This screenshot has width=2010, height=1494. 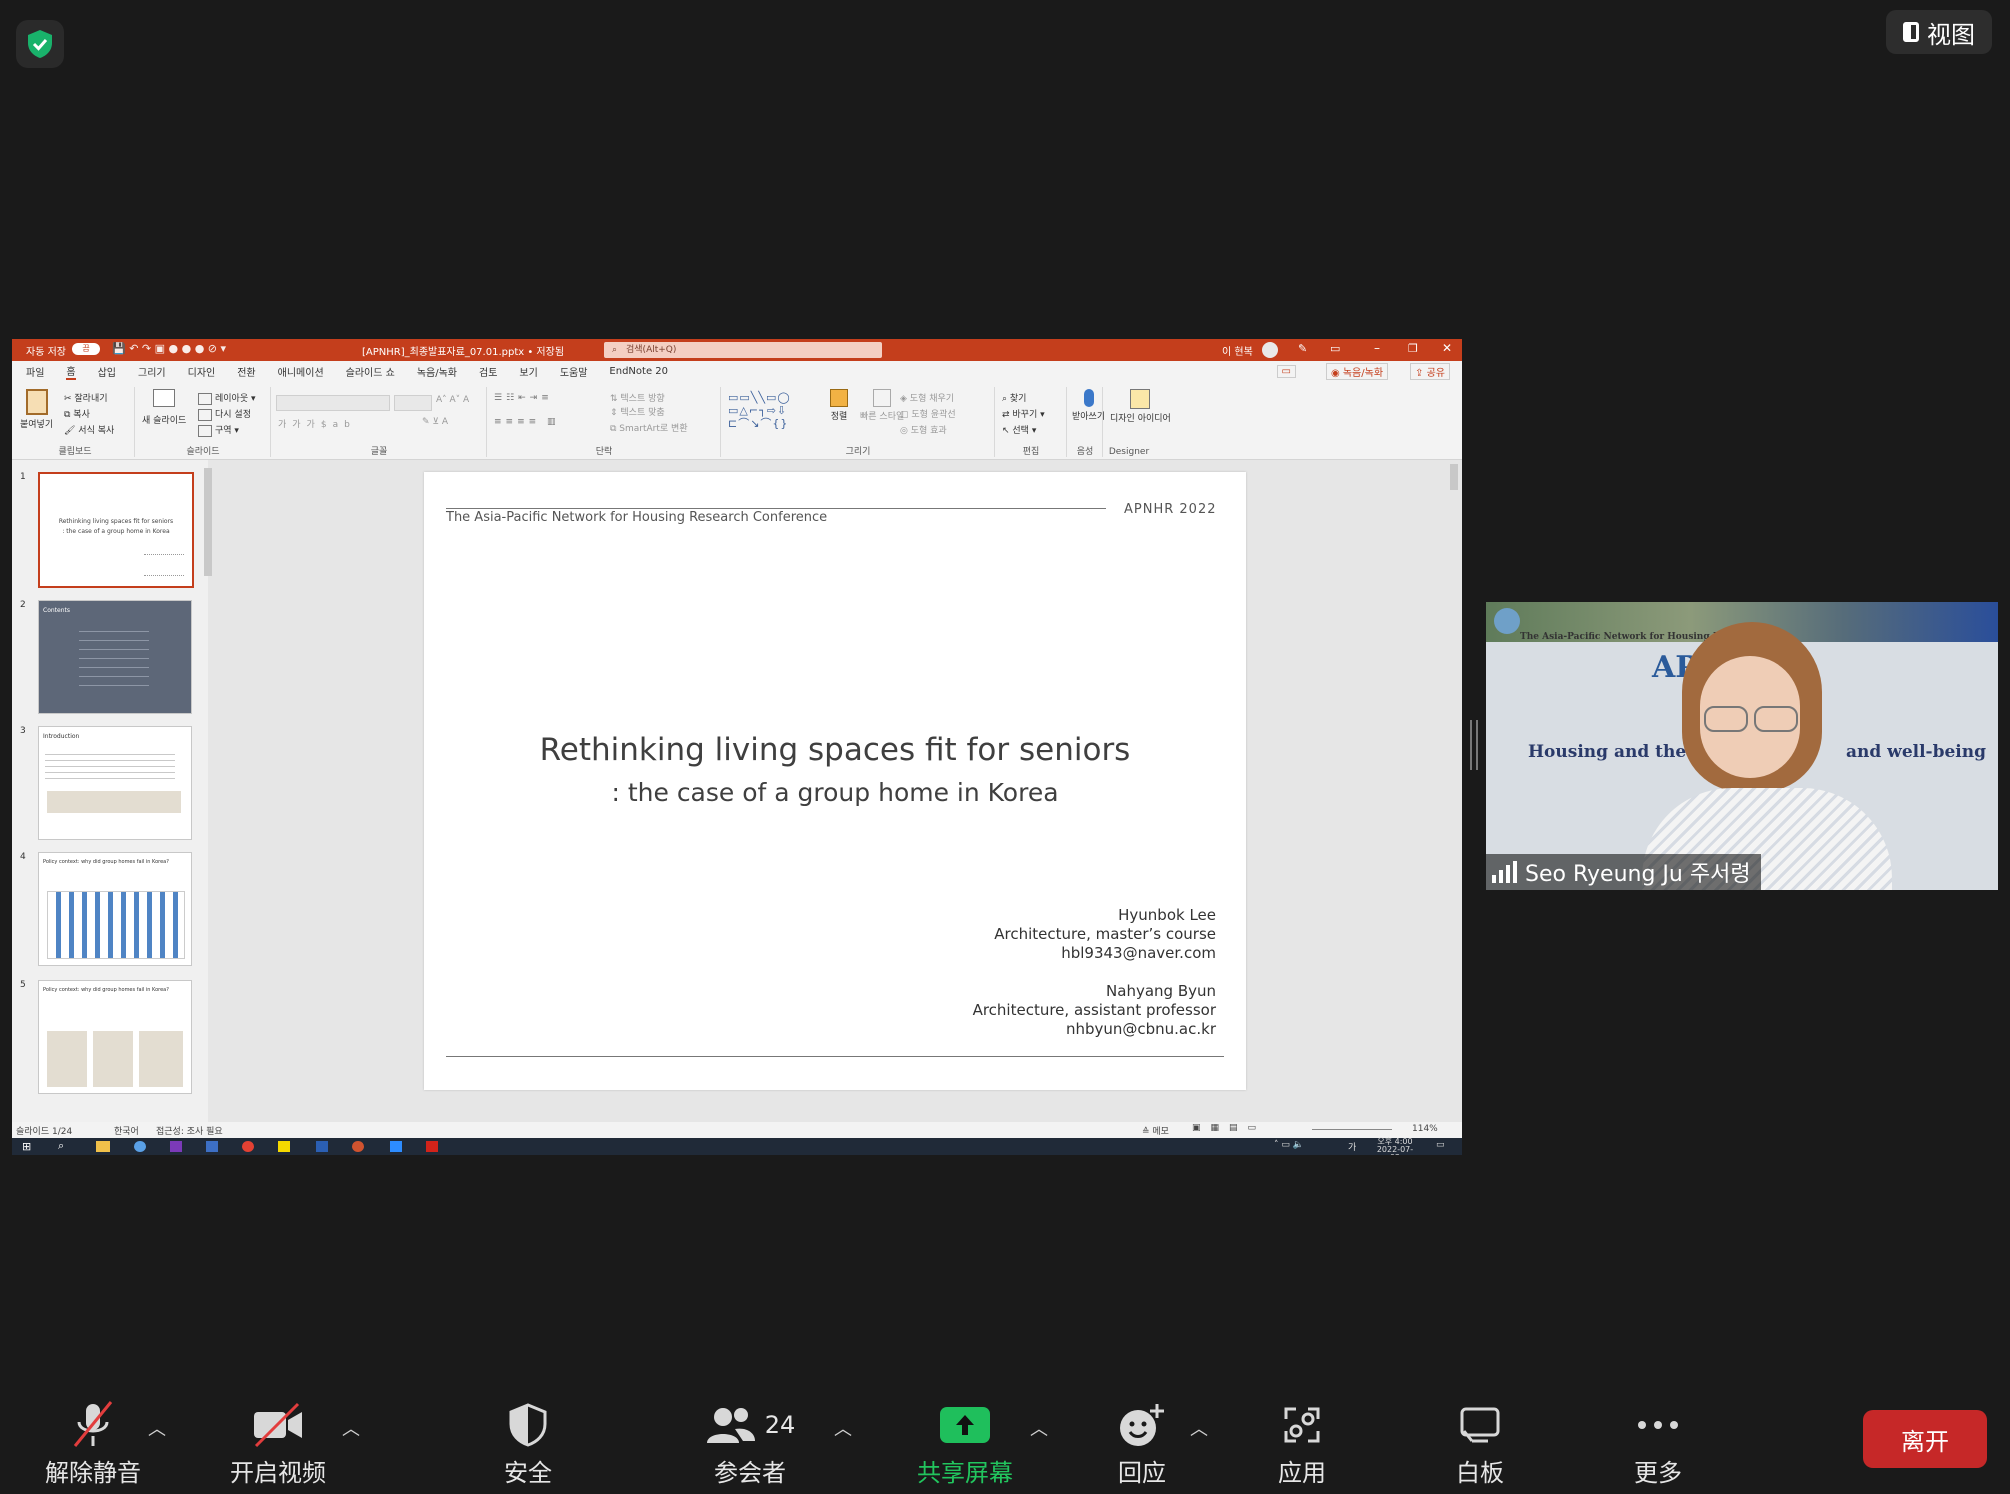 What do you see at coordinates (1377, 348) in the screenshot?
I see `minimize-icon: –` at bounding box center [1377, 348].